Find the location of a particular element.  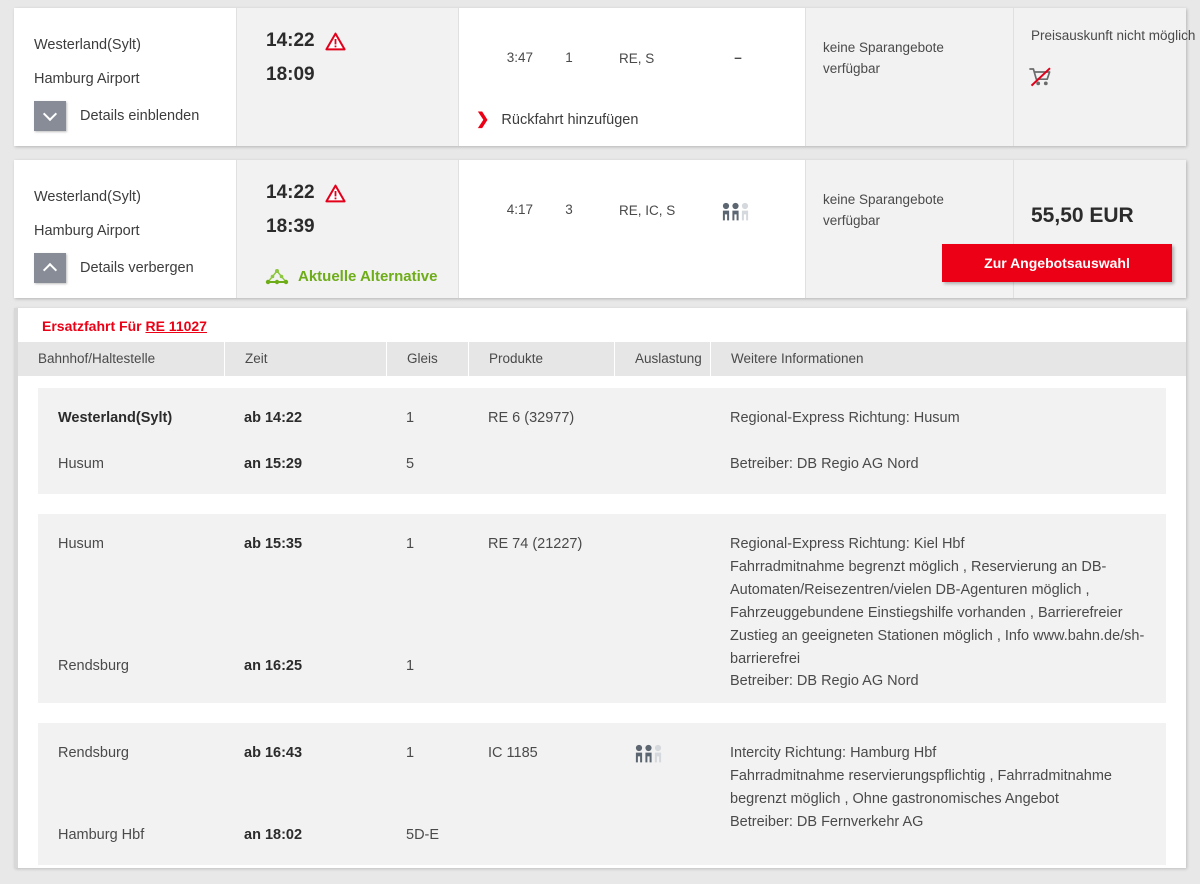

current-alternative-label: Aktuelle Alternative is located at coordinates (368, 276).